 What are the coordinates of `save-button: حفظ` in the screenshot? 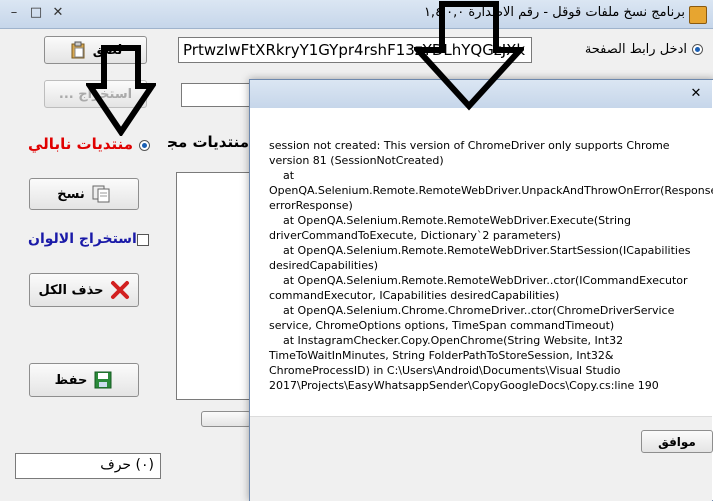 It's located at (84, 380).